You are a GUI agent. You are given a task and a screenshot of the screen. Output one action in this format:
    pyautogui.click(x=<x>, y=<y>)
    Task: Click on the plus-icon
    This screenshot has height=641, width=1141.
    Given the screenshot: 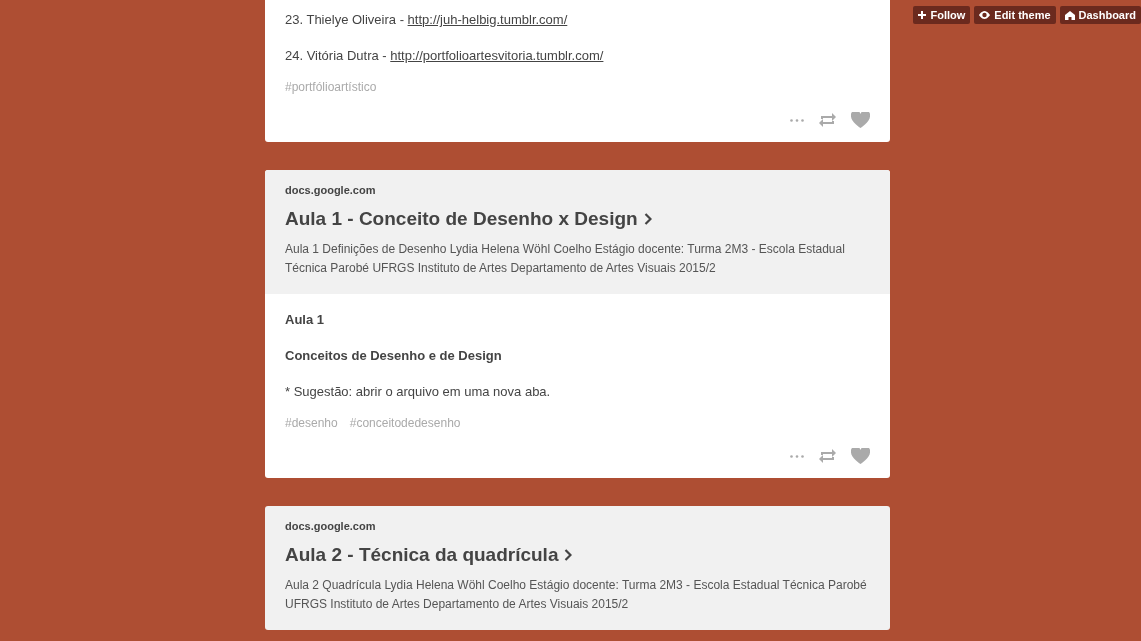 What is the action you would take?
    pyautogui.click(x=922, y=15)
    